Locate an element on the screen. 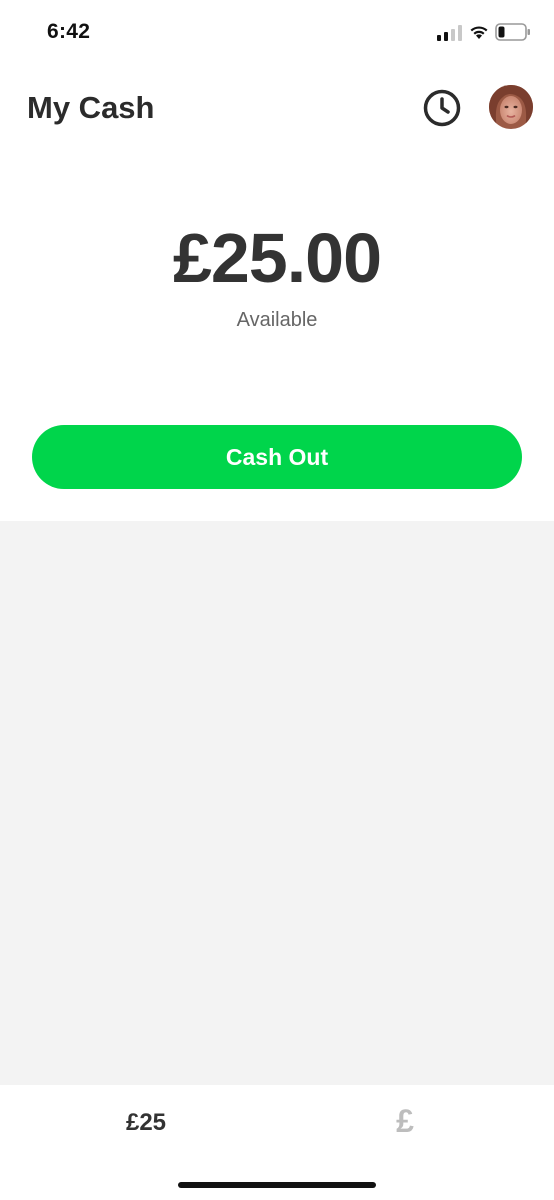 The image size is (554, 1200). wifi-icon is located at coordinates (479, 32).